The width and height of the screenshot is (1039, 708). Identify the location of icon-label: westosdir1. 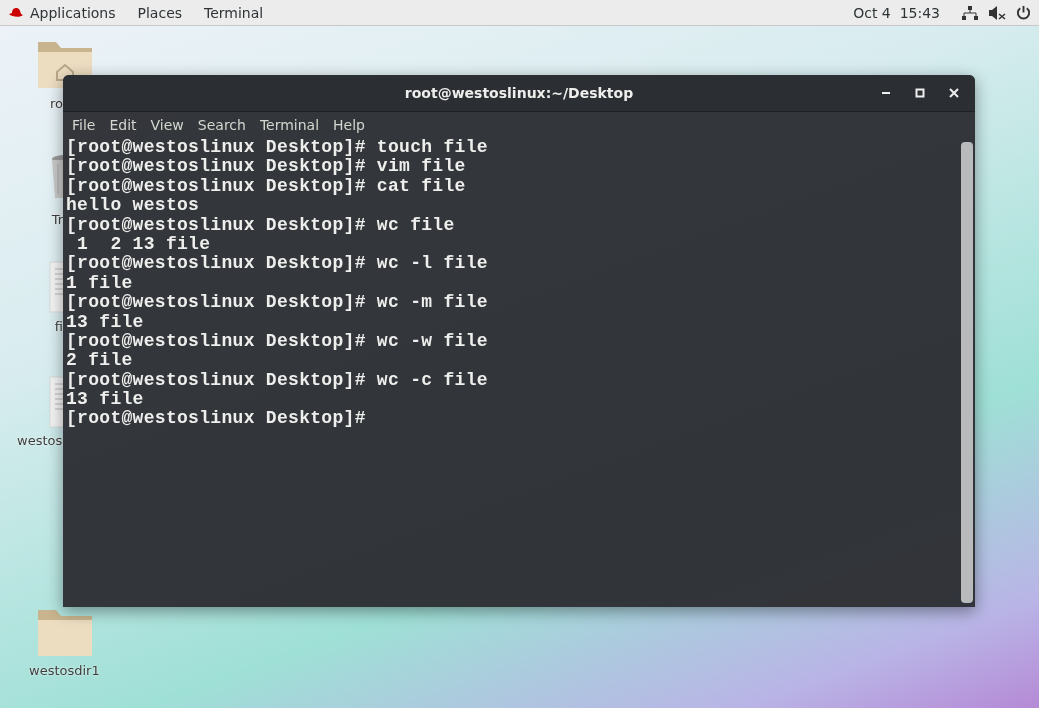
(64, 670).